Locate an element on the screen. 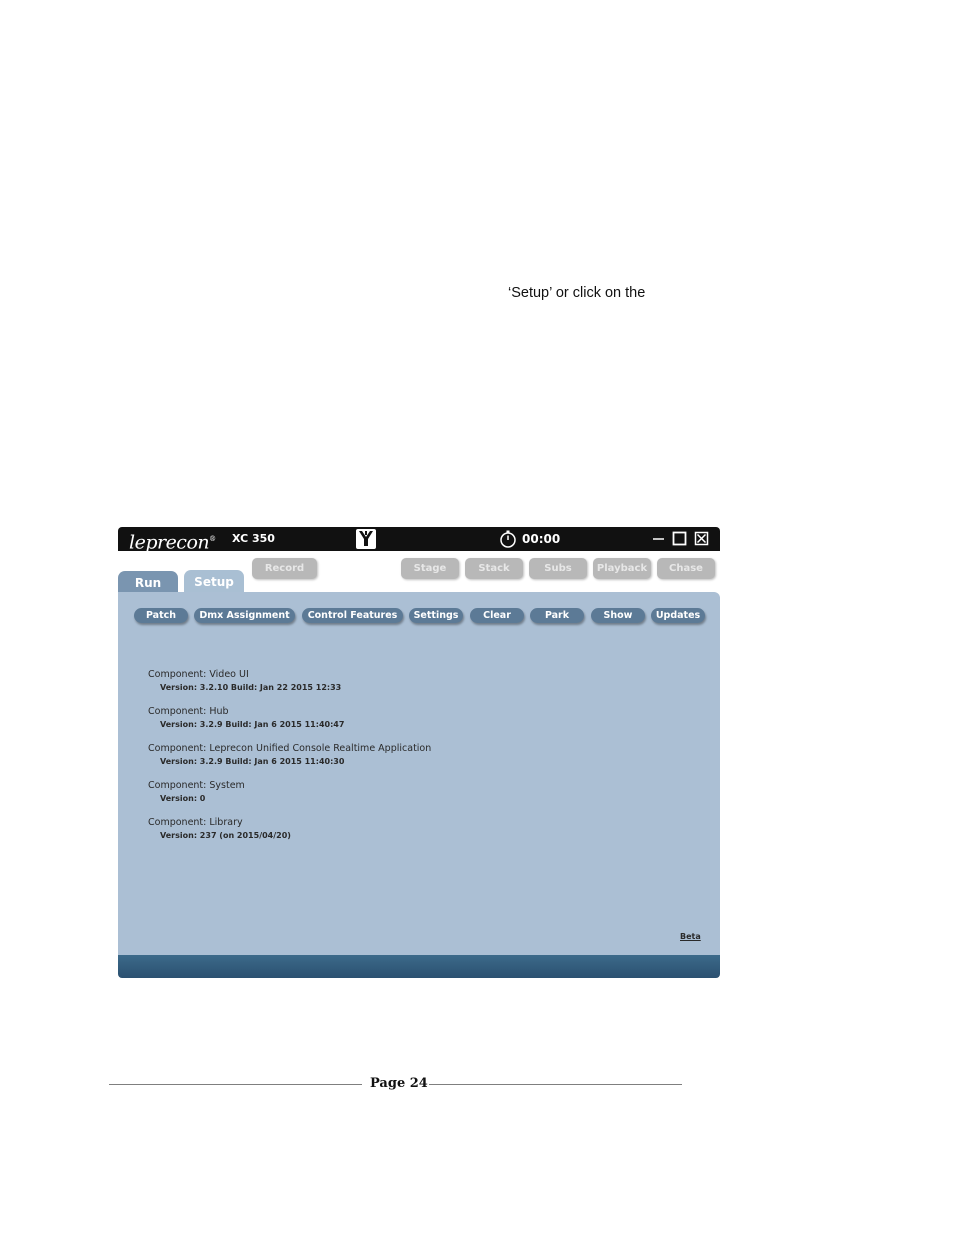 The width and height of the screenshot is (954, 1235). park-button: Park is located at coordinates (557, 615).